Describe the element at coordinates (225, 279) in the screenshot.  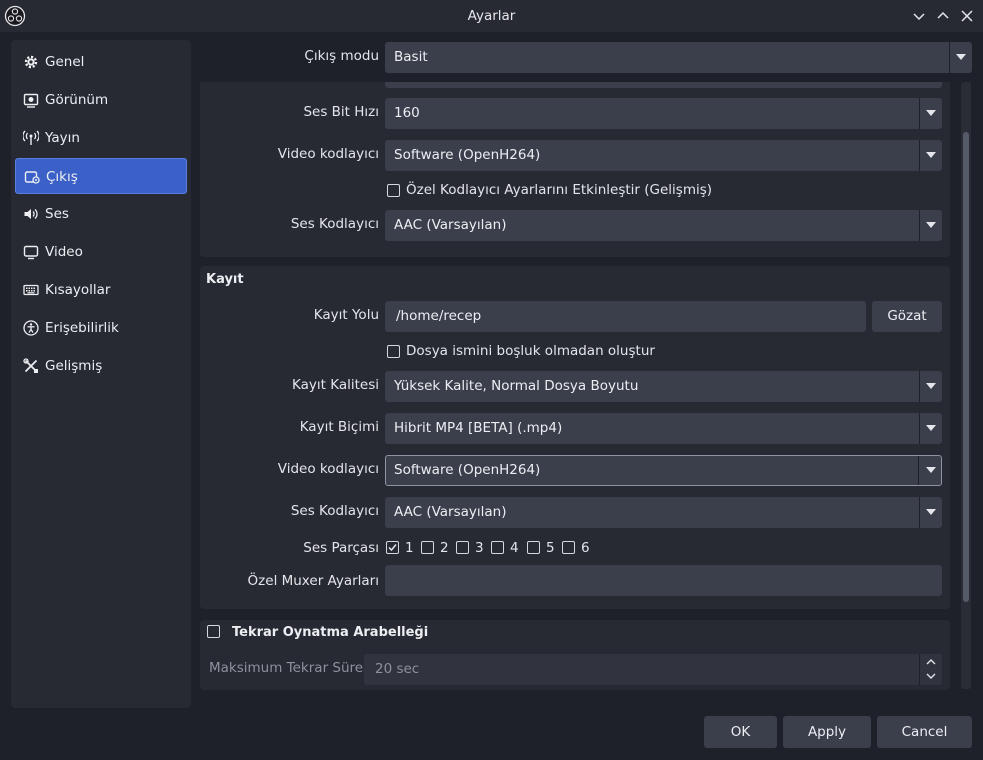
I see `recording-section-title: Kayıt` at that location.